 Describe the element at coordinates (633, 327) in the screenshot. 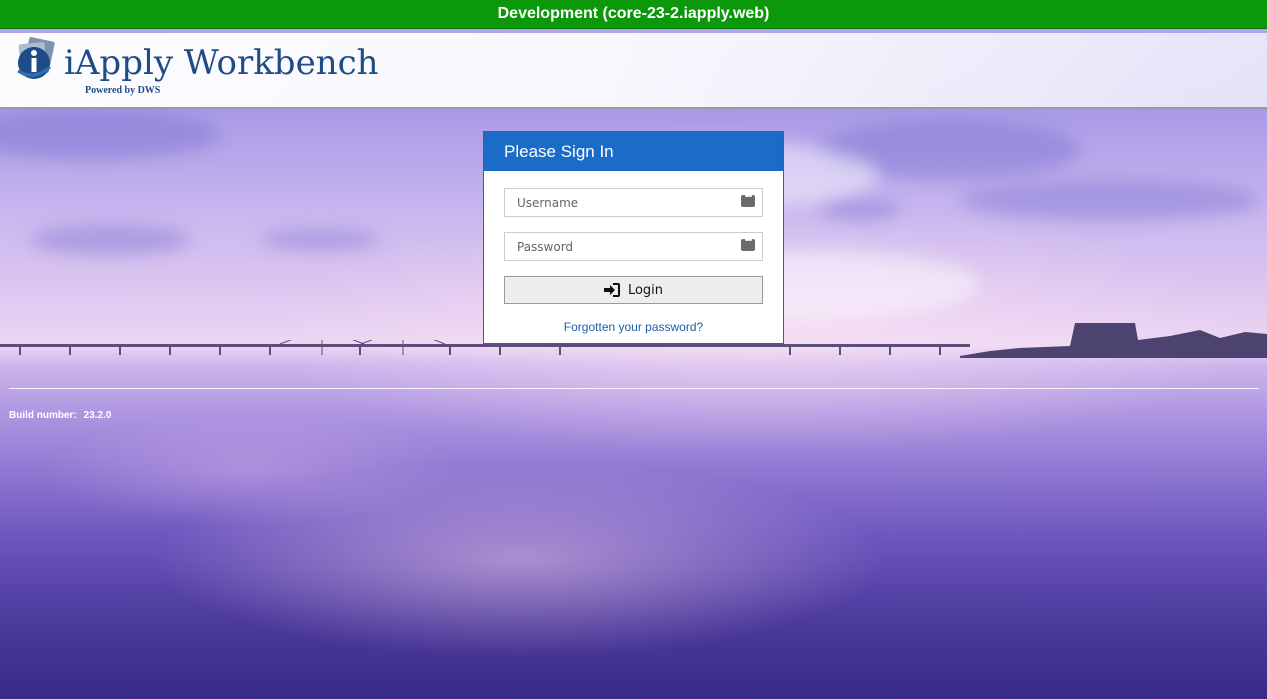

I see `forgot-password-link: Forgotten your password?` at that location.